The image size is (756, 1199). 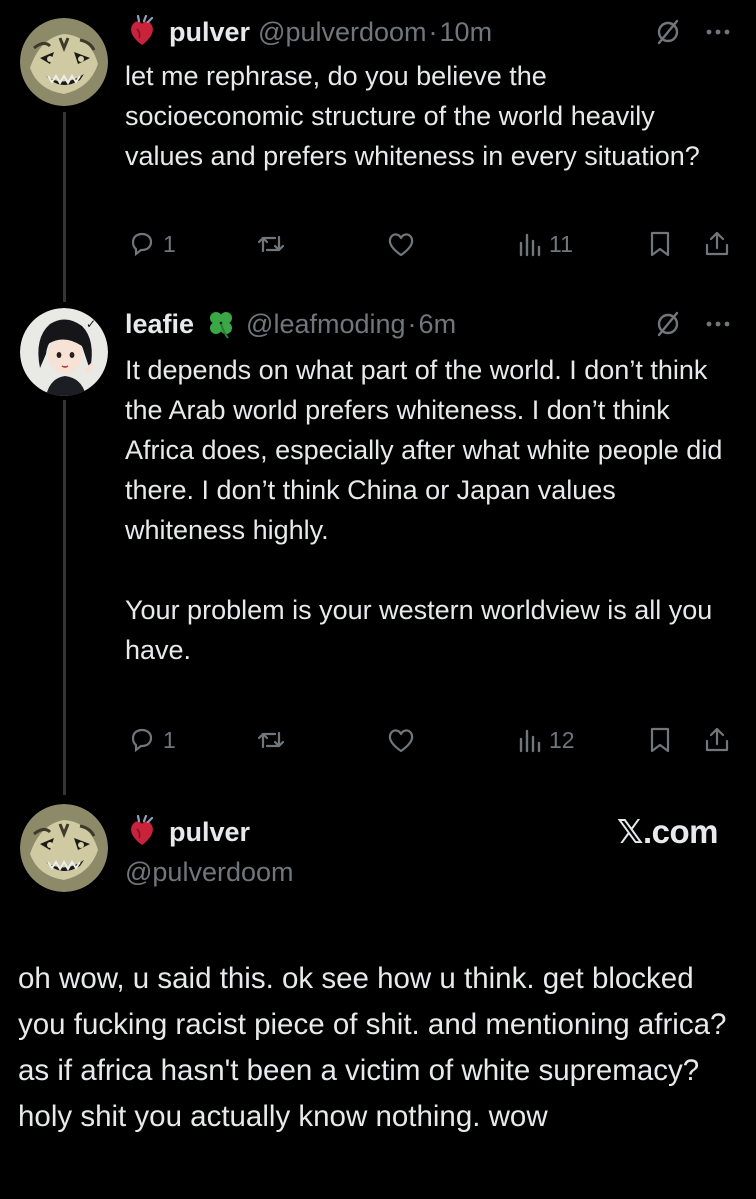 What do you see at coordinates (562, 739) in the screenshot?
I see `views-count: 12` at bounding box center [562, 739].